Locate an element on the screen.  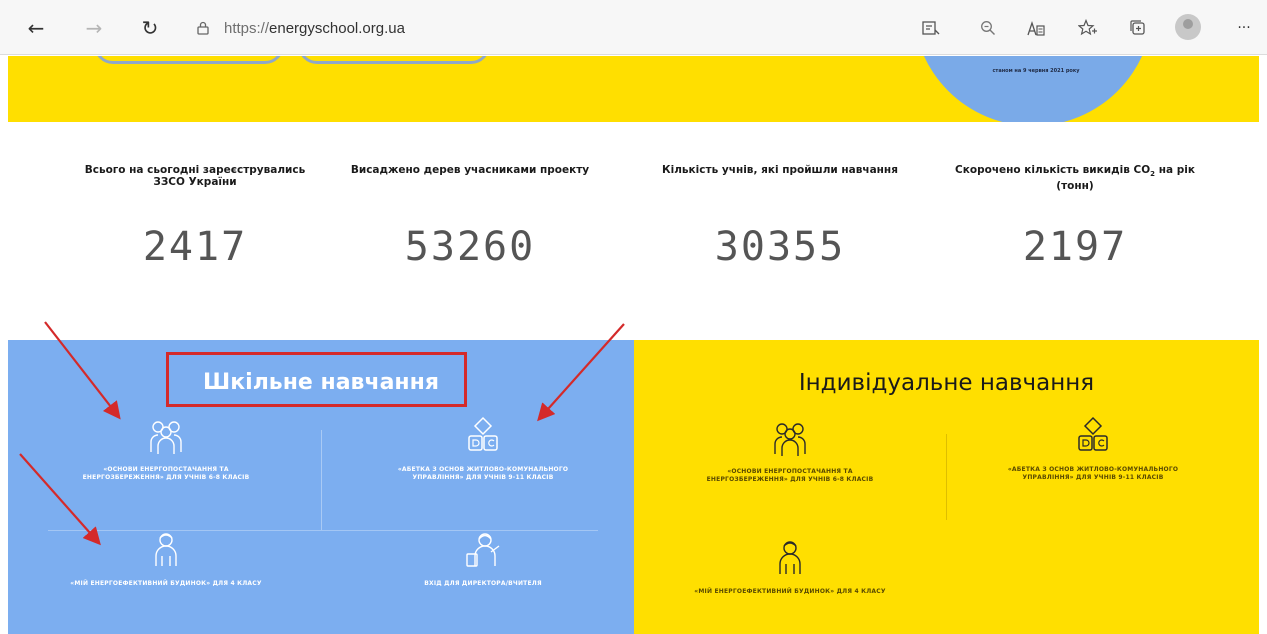
stat-value: 2417 is located at coordinates (195, 247).